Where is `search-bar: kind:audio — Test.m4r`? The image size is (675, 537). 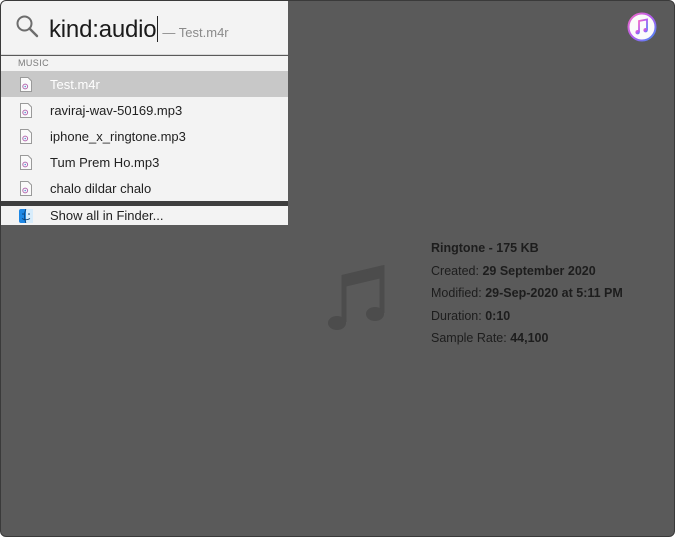 search-bar: kind:audio — Test.m4r is located at coordinates (144, 28).